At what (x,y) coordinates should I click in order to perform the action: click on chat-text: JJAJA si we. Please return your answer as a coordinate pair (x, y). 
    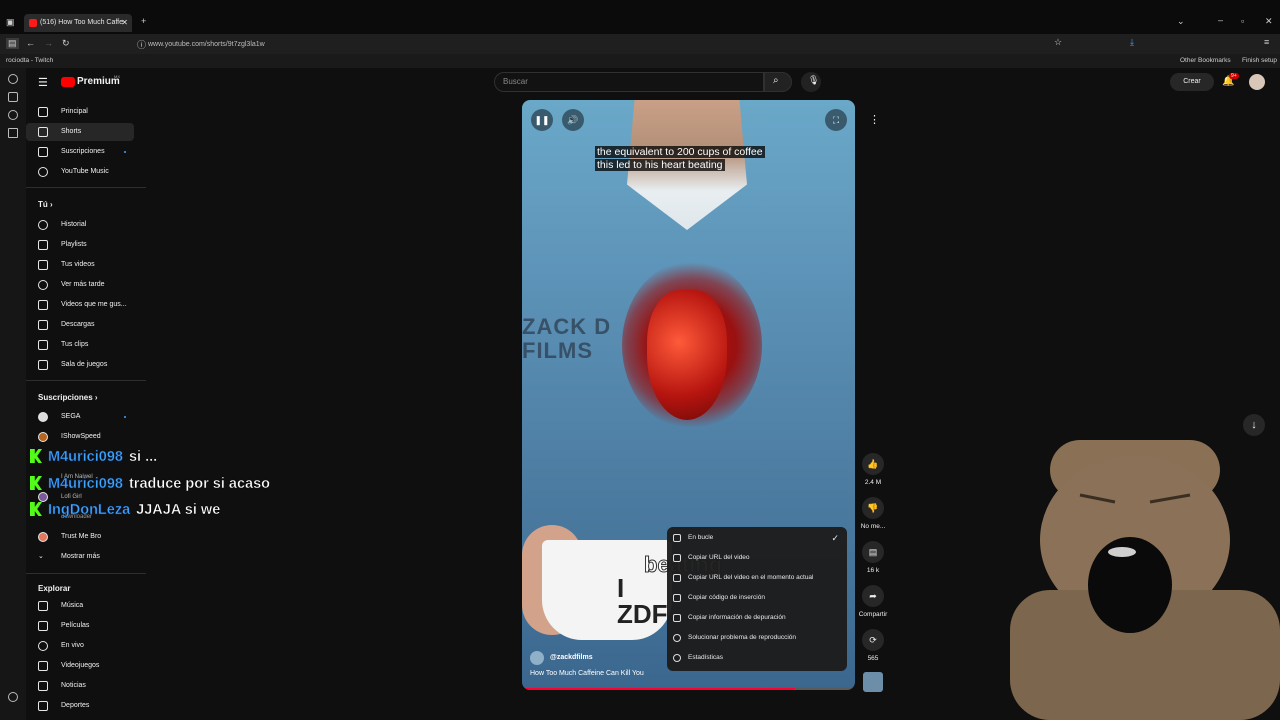
    Looking at the image, I should click on (178, 510).